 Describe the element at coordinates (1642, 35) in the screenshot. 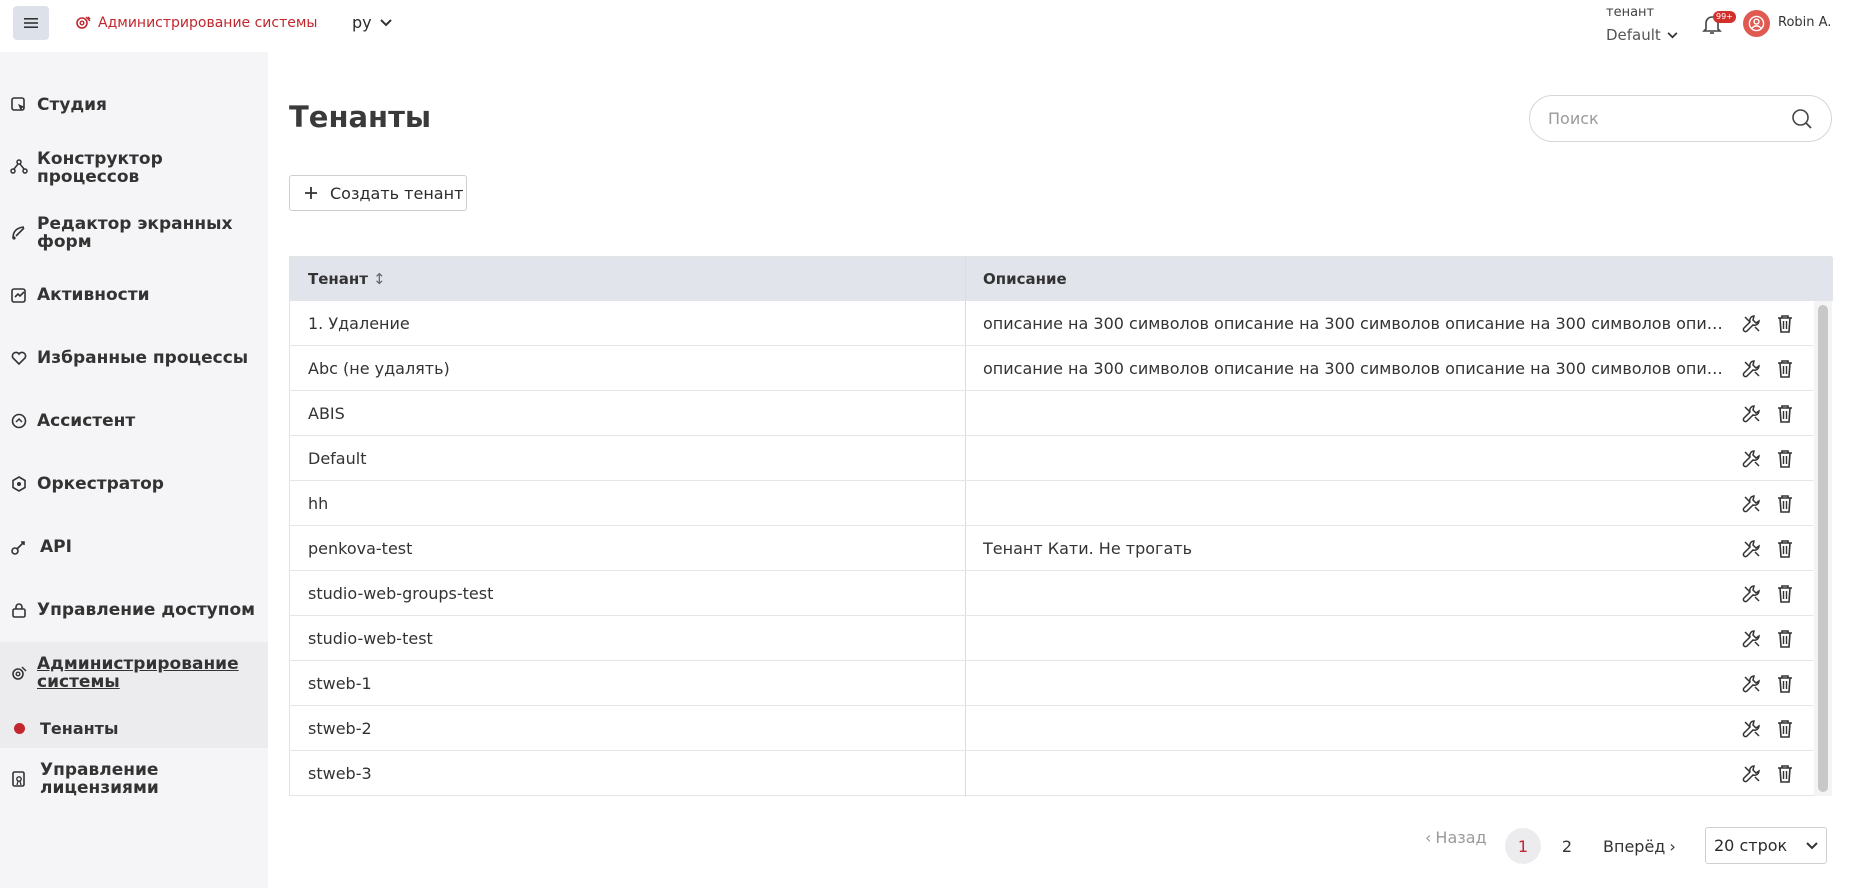

I see `tenant-switcher-value-row: Default` at that location.